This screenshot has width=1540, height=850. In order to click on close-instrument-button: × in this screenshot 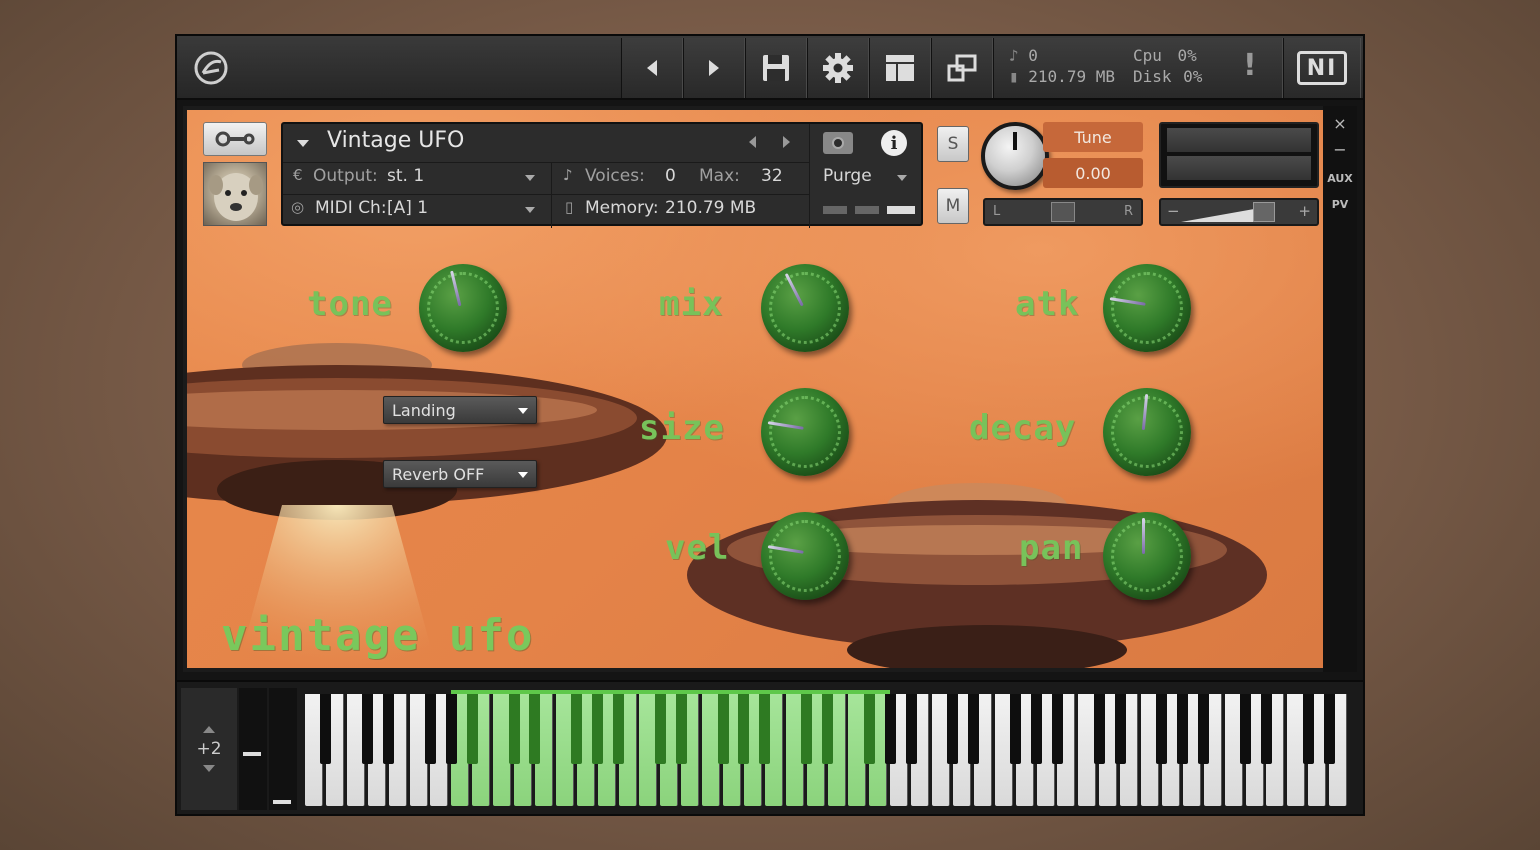, I will do `click(1340, 123)`.